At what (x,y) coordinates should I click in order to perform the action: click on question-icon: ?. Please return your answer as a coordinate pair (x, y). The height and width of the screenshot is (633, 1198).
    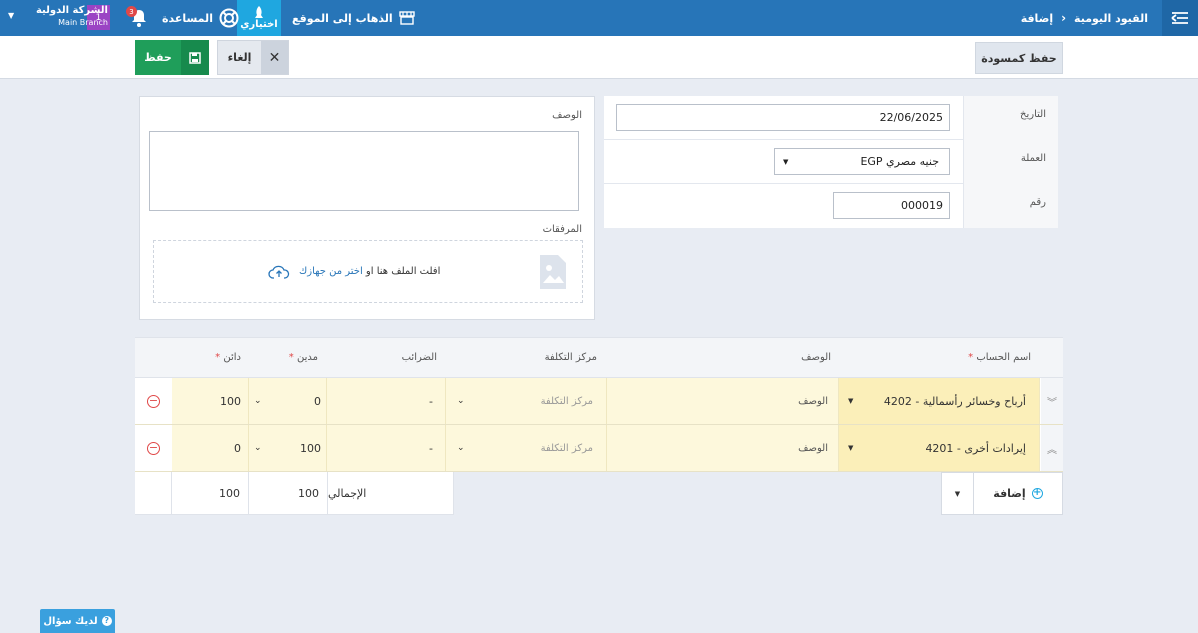
    Looking at the image, I should click on (106, 621).